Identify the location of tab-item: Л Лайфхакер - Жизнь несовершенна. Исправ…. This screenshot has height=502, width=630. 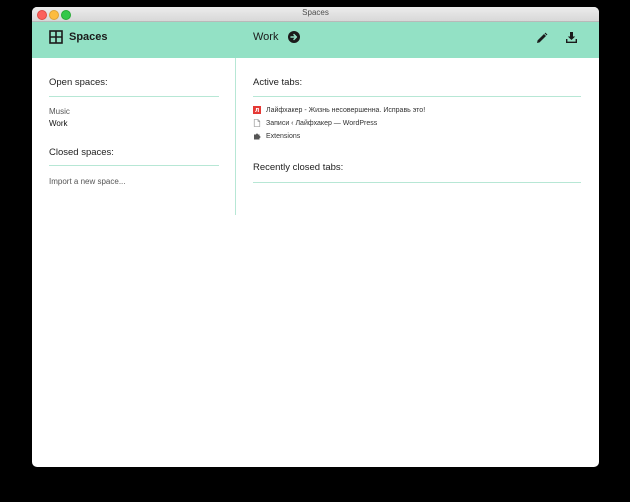
(339, 110).